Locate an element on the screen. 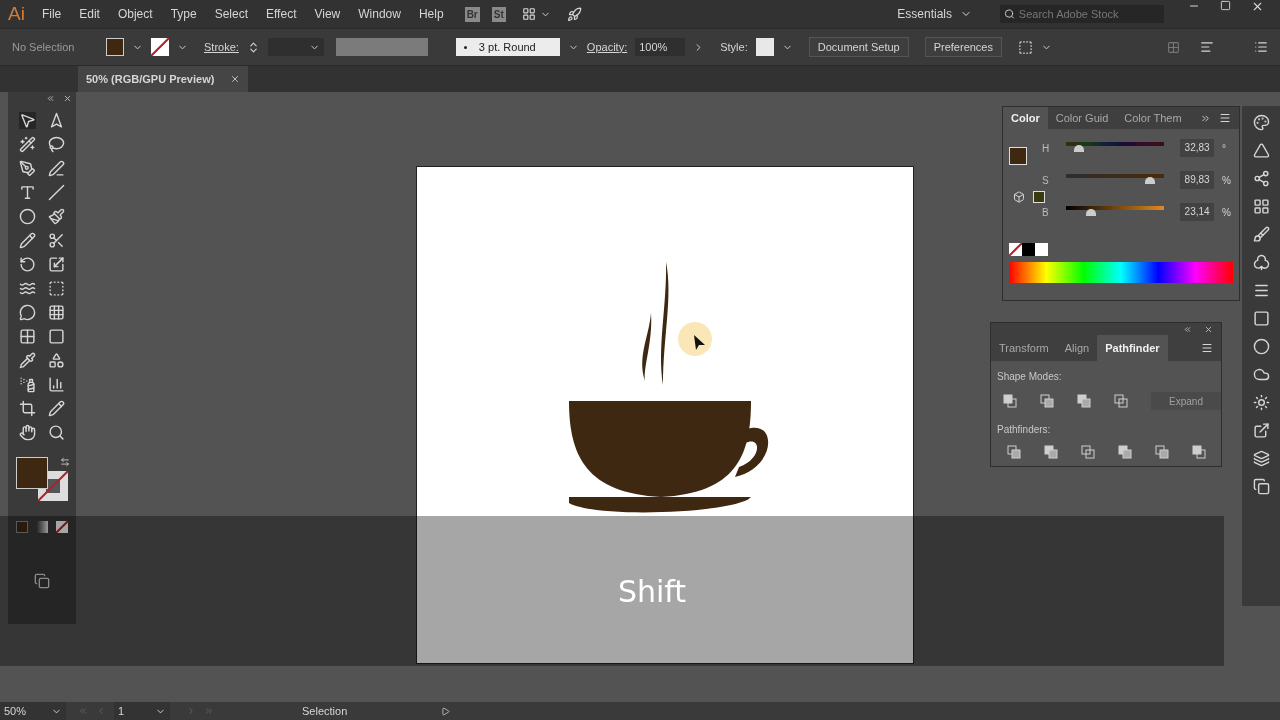 This screenshot has height=720, width=1280. value-field: 32,83 is located at coordinates (1197, 148).